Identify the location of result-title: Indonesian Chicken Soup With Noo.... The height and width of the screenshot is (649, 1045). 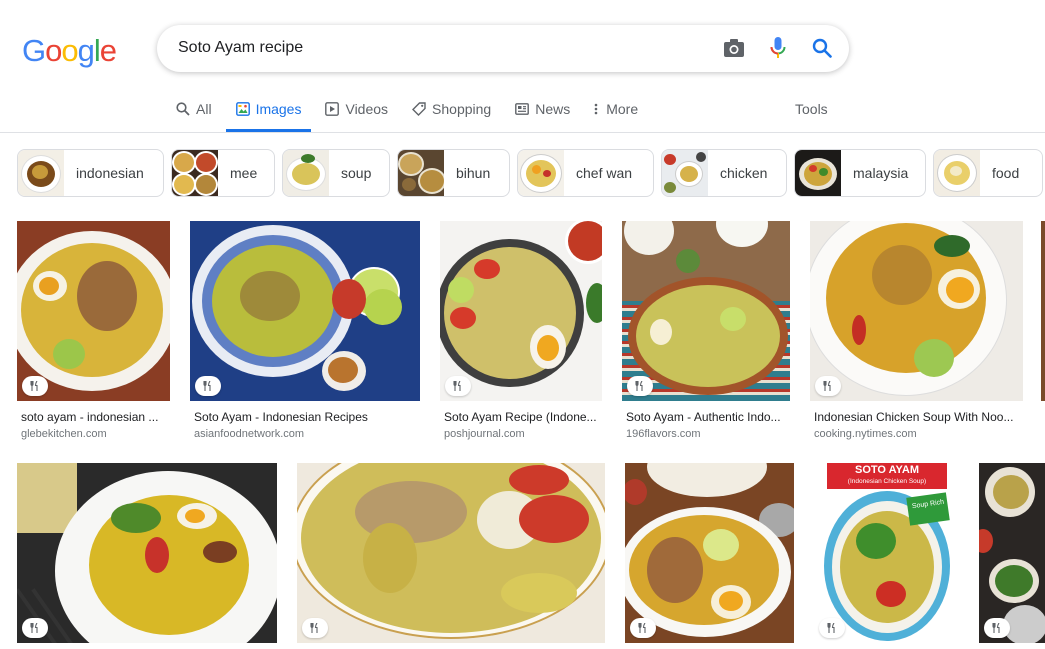
(917, 417).